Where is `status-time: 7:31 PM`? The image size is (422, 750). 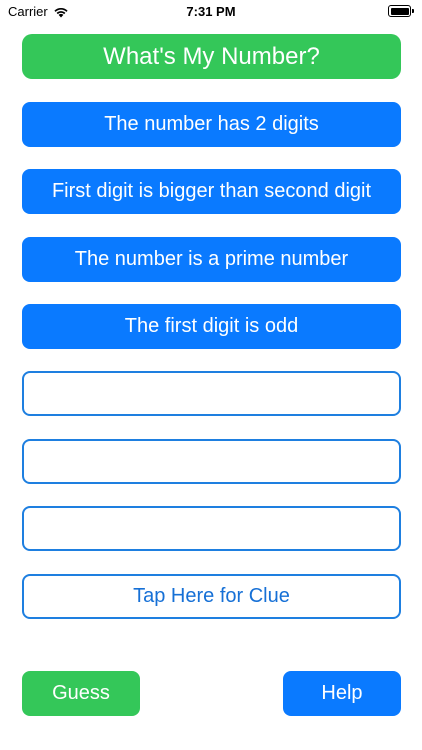 status-time: 7:31 PM is located at coordinates (211, 11).